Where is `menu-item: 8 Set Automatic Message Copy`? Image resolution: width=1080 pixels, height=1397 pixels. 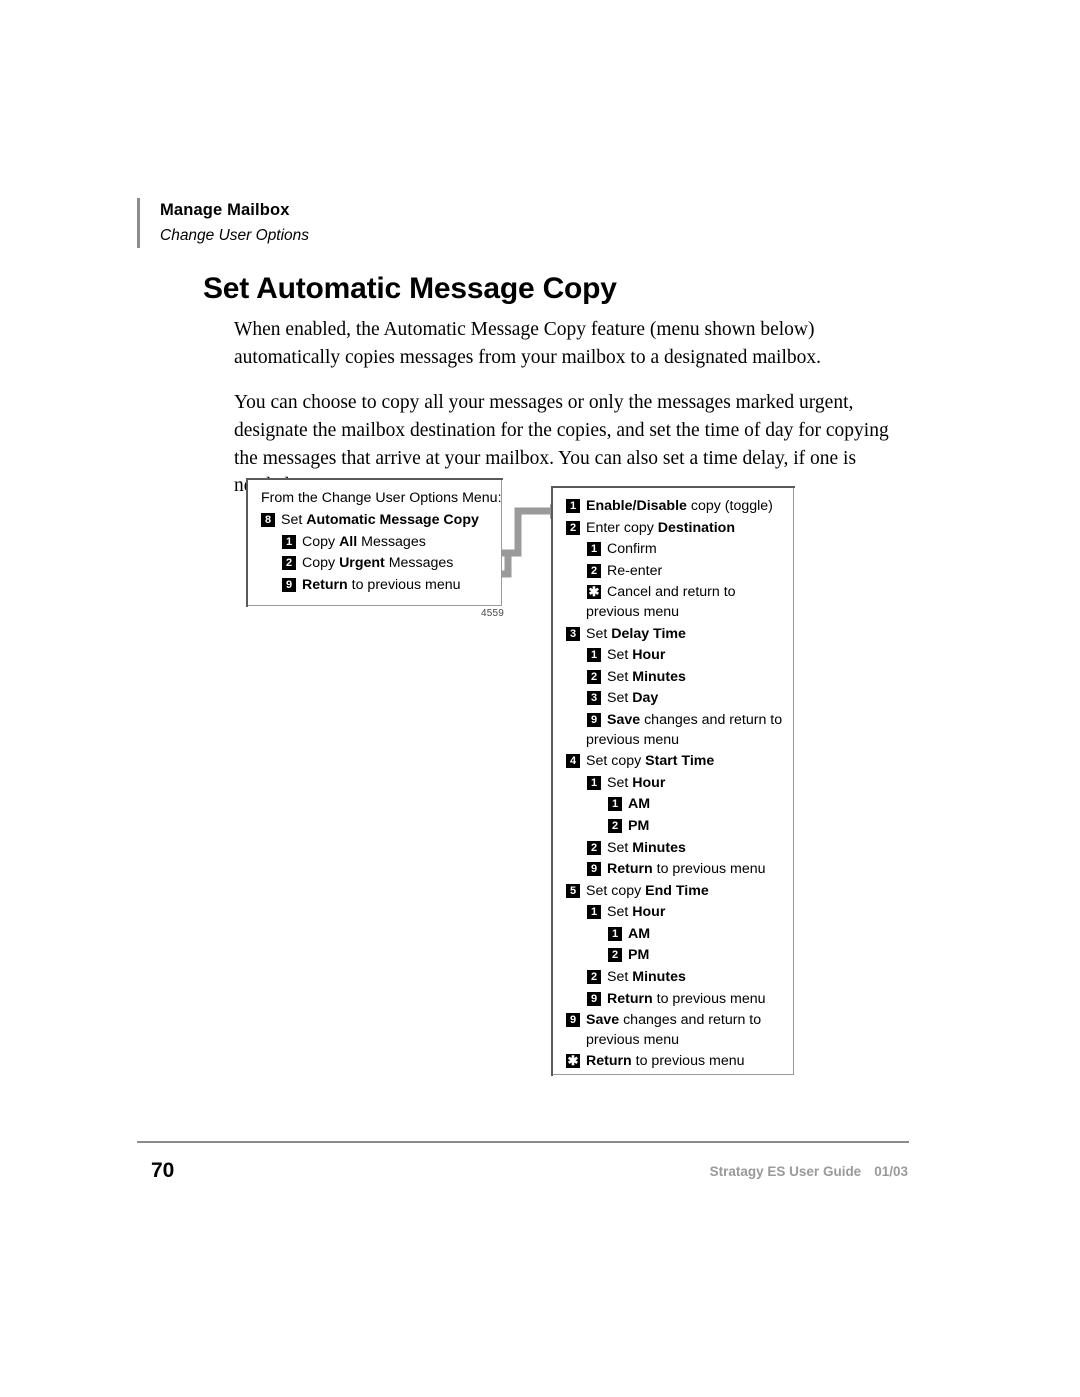
menu-item: 8 Set Automatic Message Copy is located at coordinates (376, 520).